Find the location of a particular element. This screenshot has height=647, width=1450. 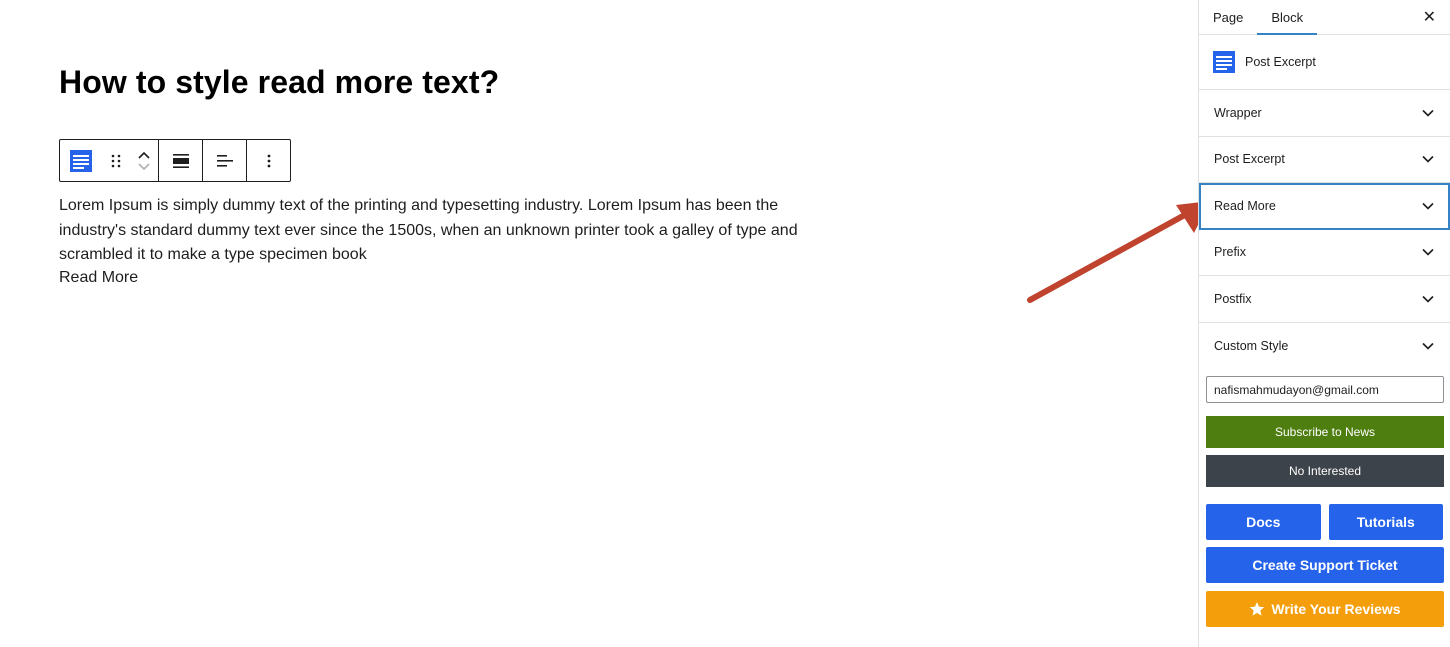

more-options-button is located at coordinates (268, 160).